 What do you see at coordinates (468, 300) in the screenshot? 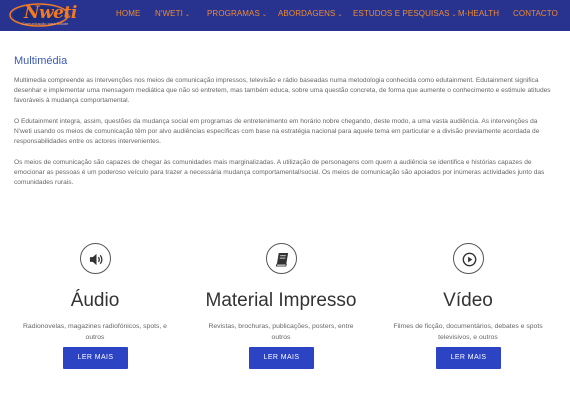
I see `feature-video-title: Vídeo` at bounding box center [468, 300].